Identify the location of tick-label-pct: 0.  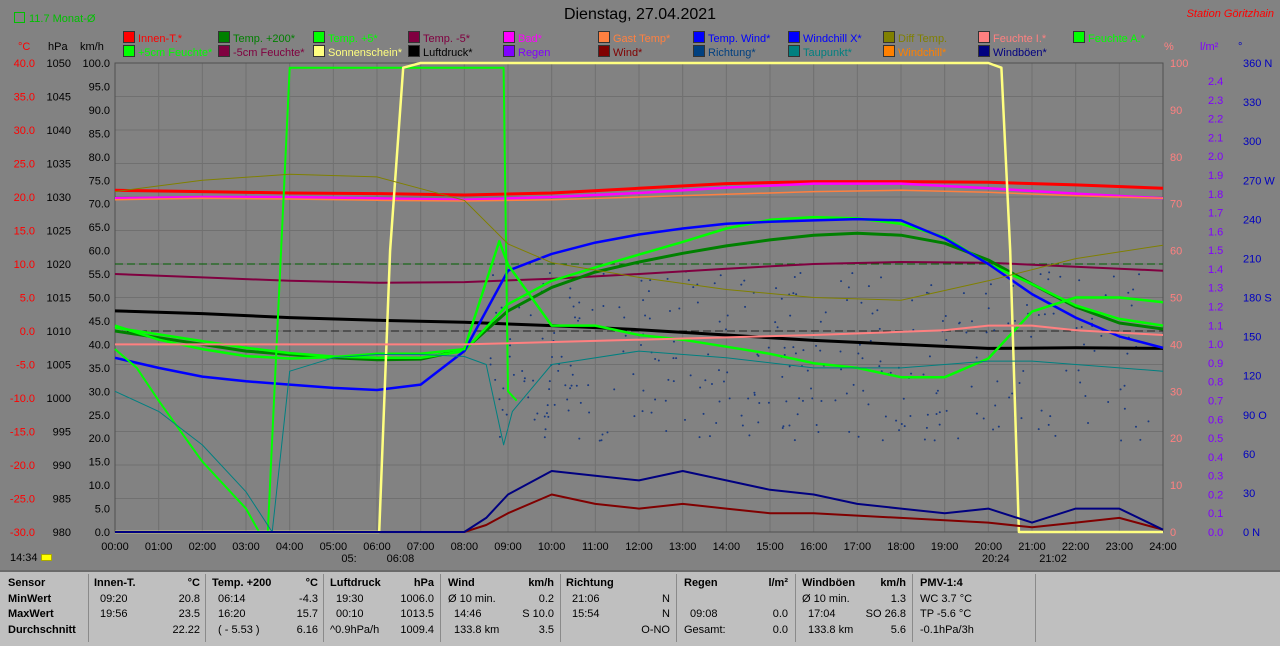
(1173, 533).